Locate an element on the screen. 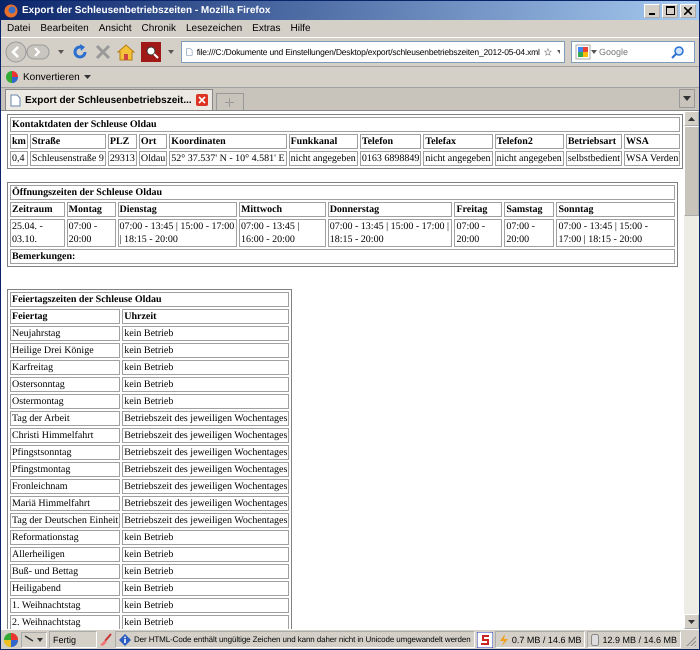 This screenshot has height=650, width=700. search-engine-icon is located at coordinates (586, 52).